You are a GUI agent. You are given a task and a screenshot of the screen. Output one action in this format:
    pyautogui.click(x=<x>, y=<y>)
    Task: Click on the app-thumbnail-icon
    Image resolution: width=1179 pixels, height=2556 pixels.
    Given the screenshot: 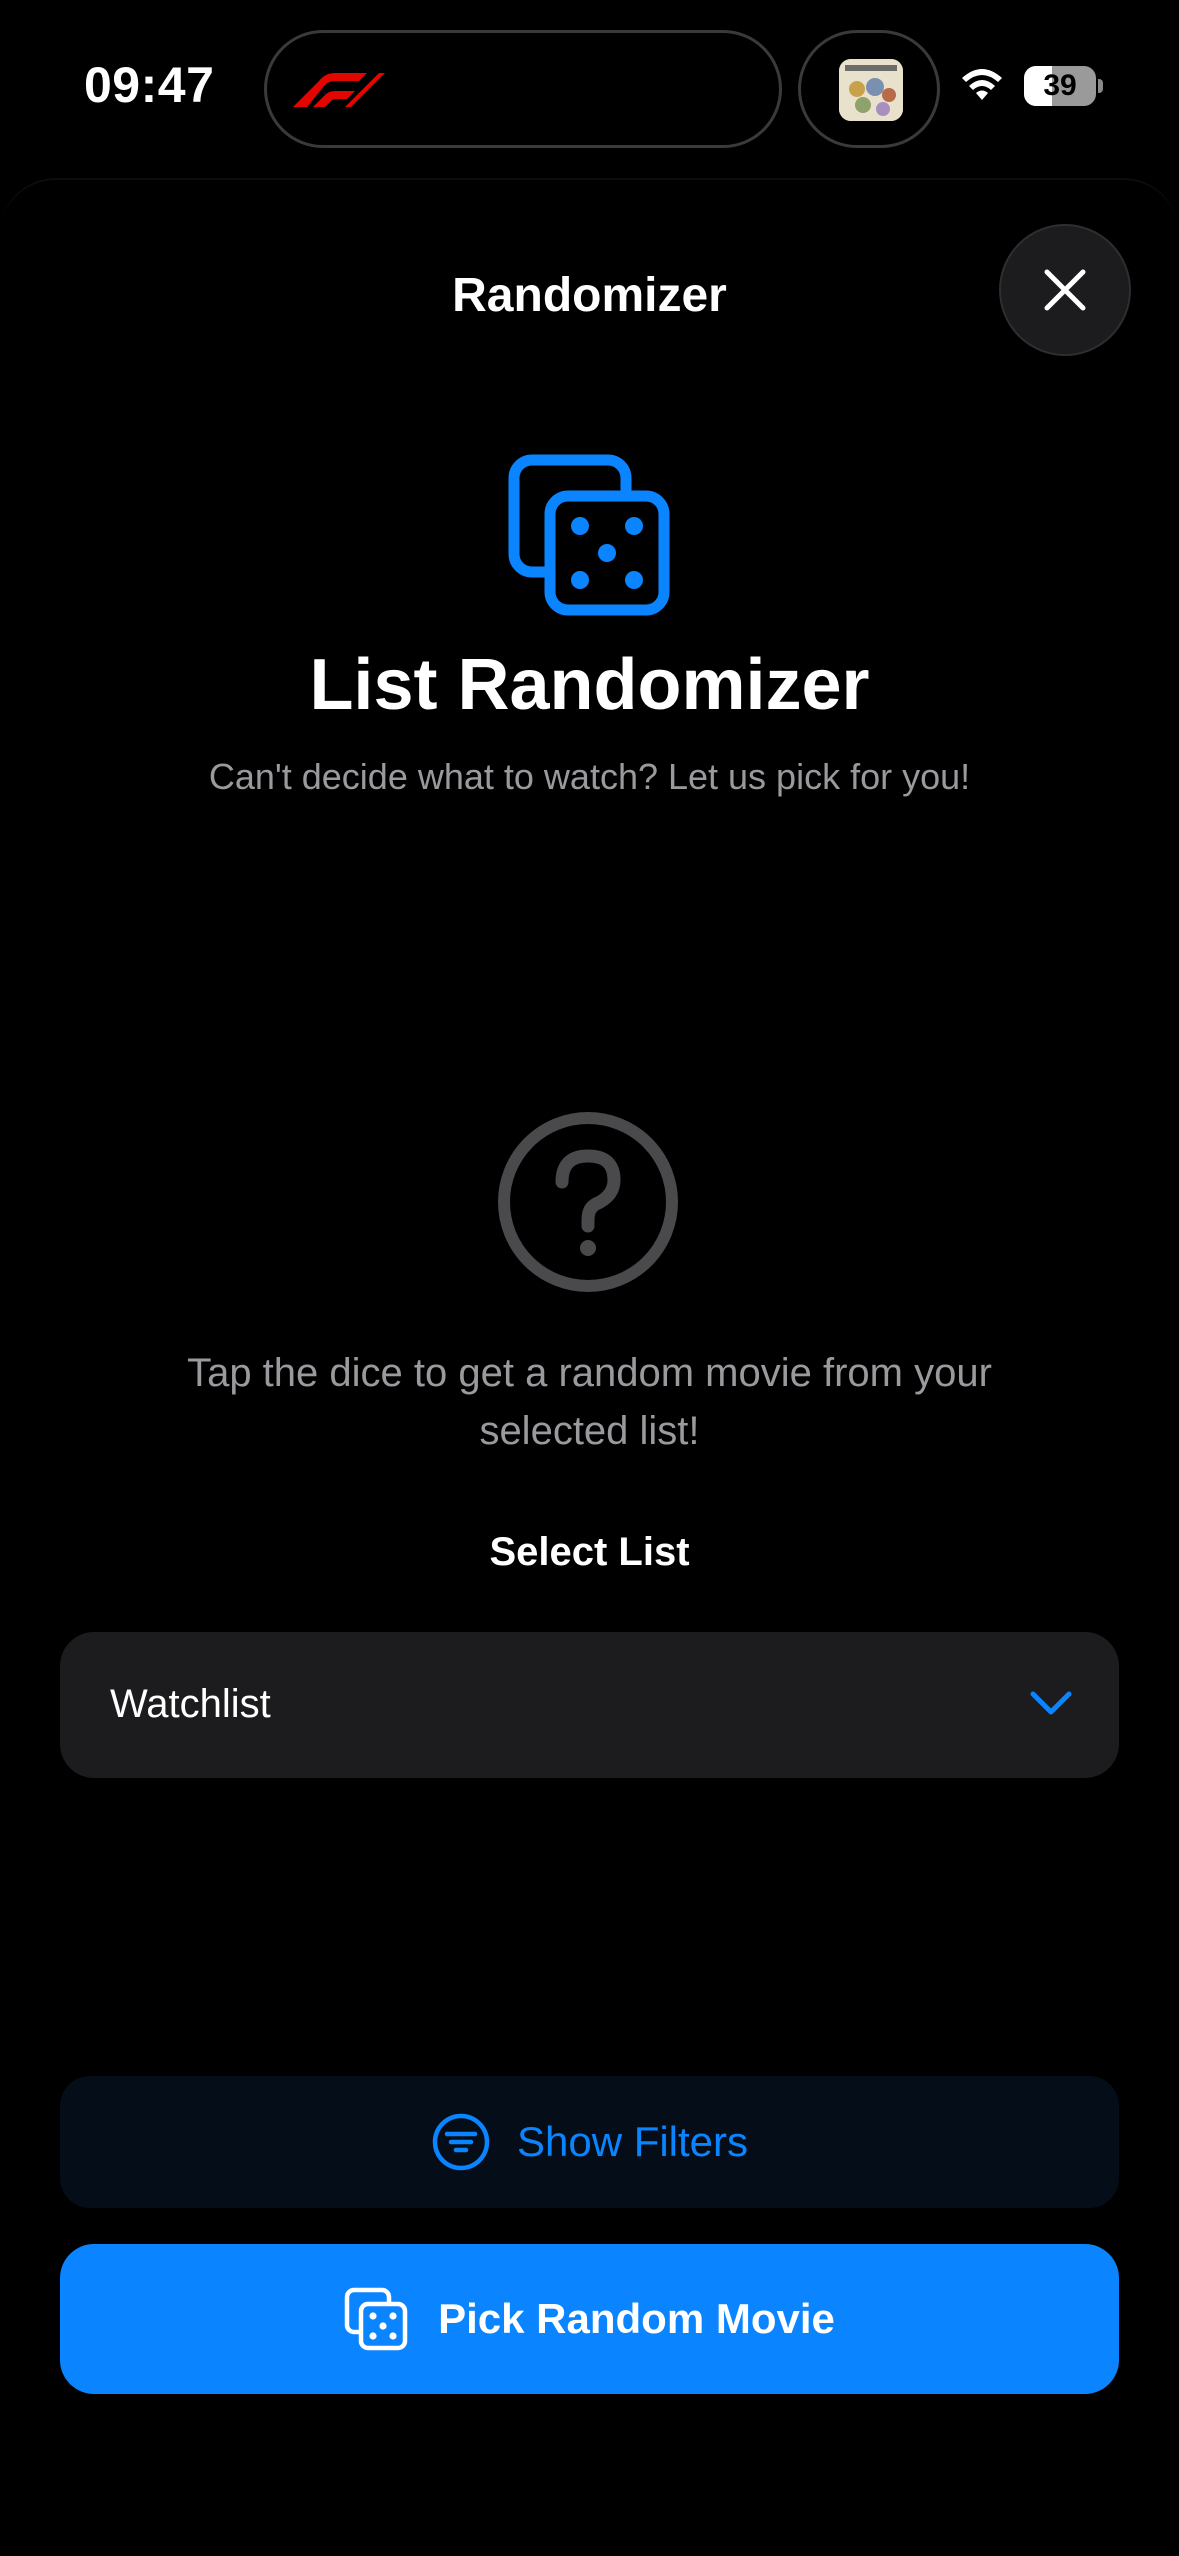 What is the action you would take?
    pyautogui.click(x=871, y=90)
    